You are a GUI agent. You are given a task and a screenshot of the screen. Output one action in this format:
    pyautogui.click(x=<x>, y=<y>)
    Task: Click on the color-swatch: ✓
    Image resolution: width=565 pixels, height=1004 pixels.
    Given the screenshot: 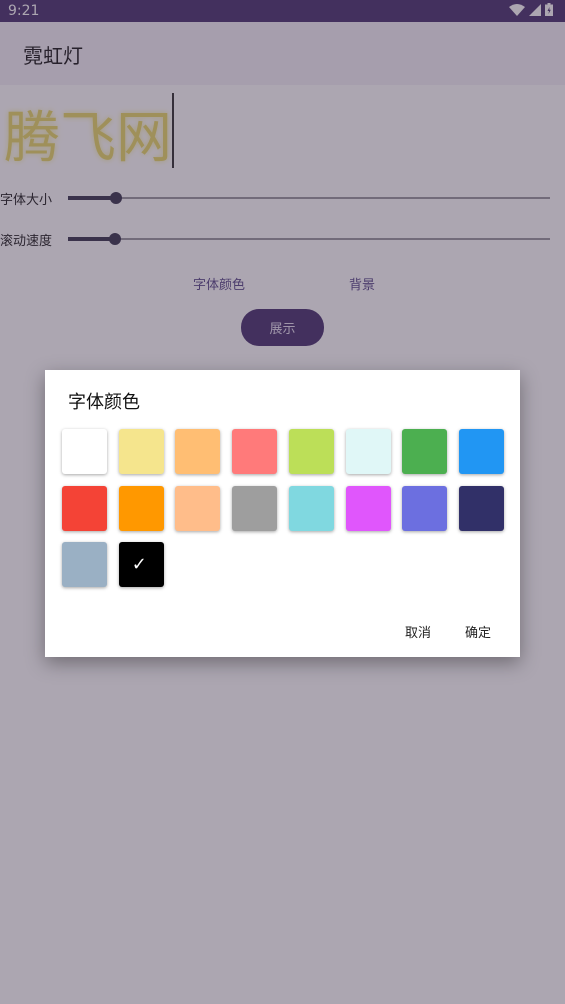 What is the action you would take?
    pyautogui.click(x=141, y=564)
    